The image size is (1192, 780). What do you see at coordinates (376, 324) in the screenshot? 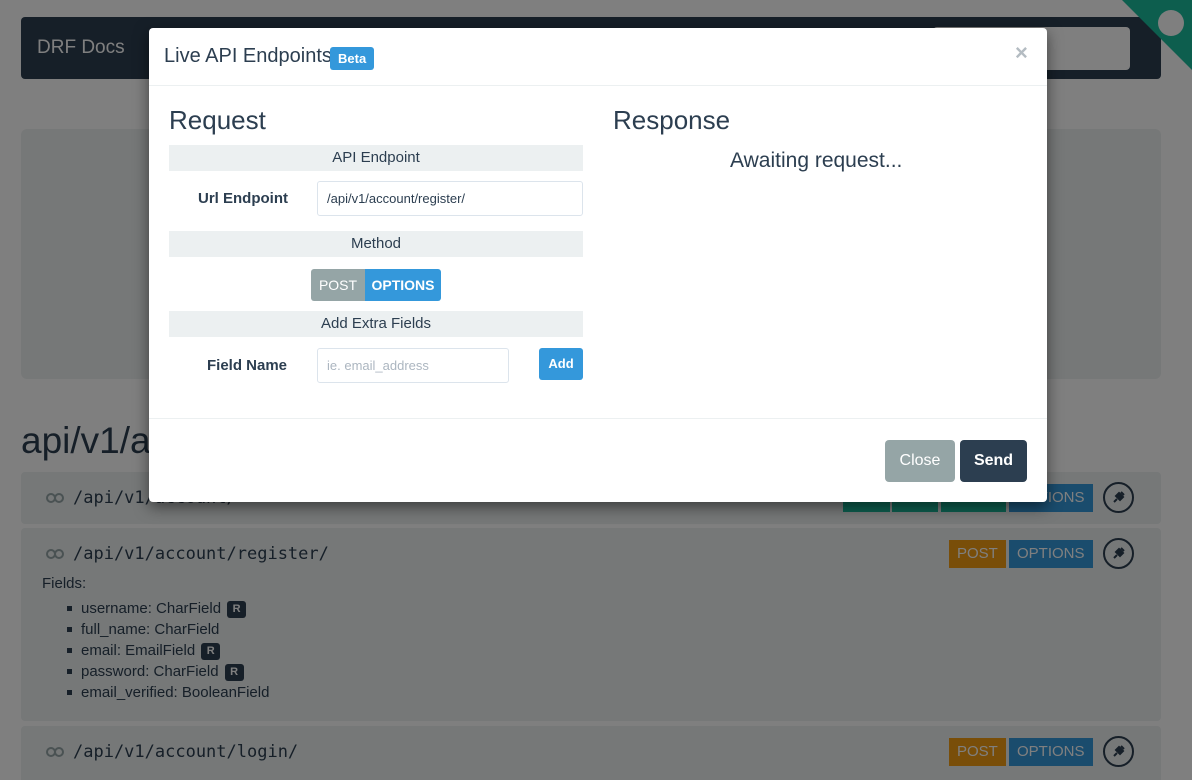
I see `extra-fields-section: Add Extra Fields` at bounding box center [376, 324].